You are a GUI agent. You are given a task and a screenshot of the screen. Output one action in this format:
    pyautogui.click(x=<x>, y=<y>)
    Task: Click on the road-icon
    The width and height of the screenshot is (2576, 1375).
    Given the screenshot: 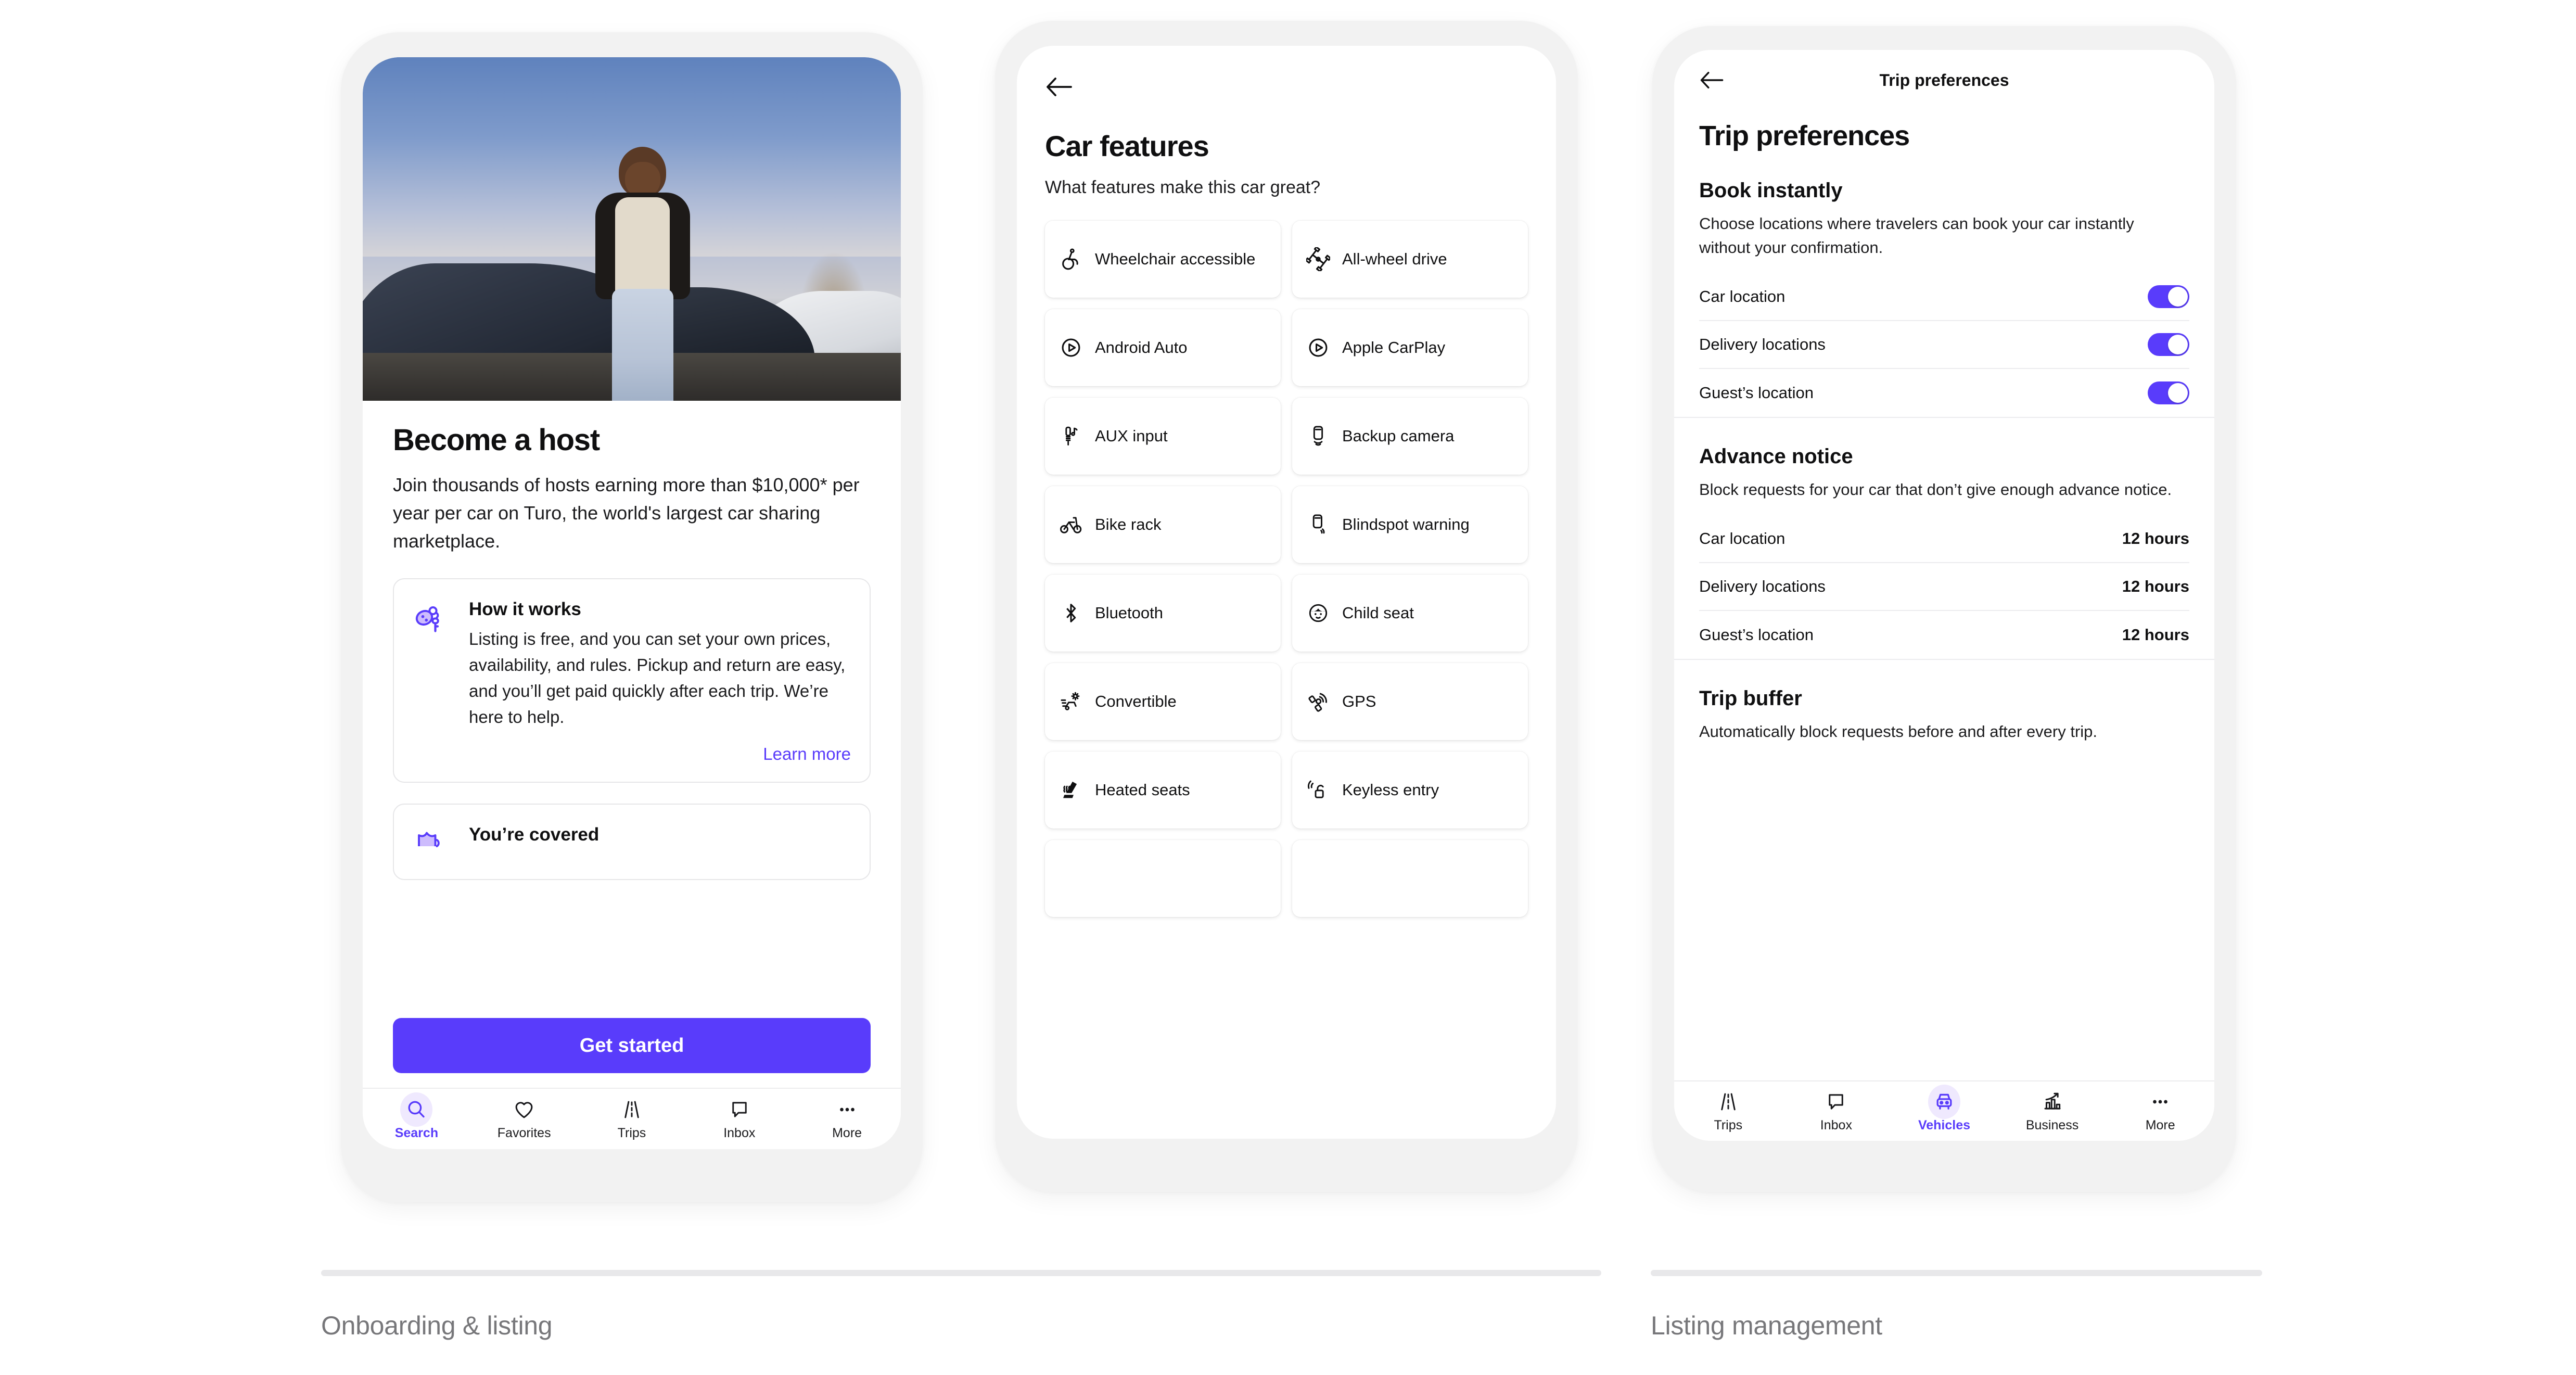 What is the action you would take?
    pyautogui.click(x=1728, y=1102)
    